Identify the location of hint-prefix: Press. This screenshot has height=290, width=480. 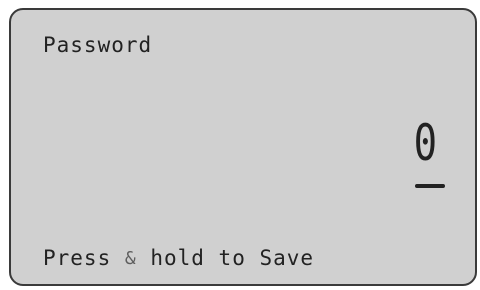
(84, 258).